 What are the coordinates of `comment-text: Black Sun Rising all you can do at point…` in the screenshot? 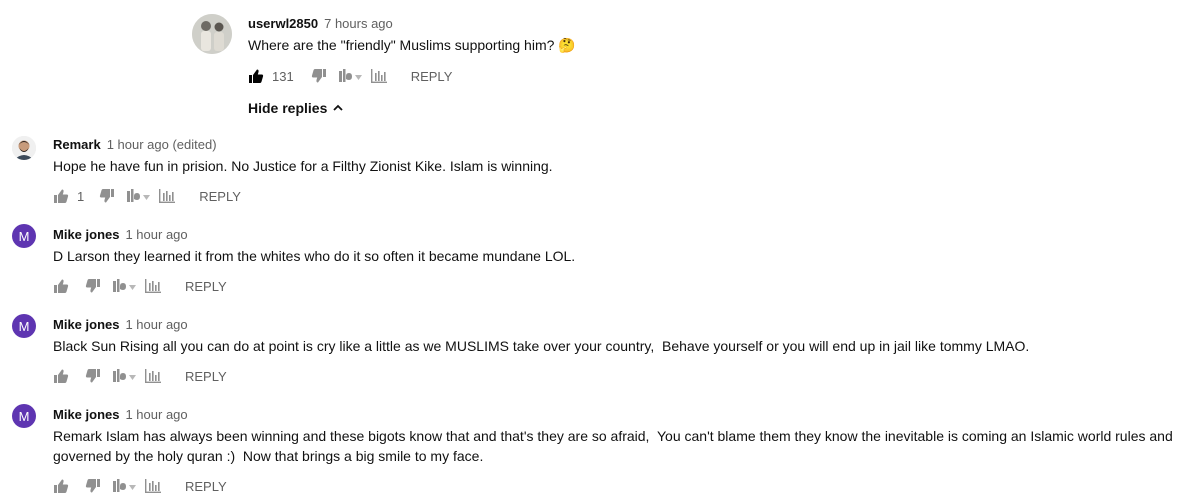 It's located at (541, 346).